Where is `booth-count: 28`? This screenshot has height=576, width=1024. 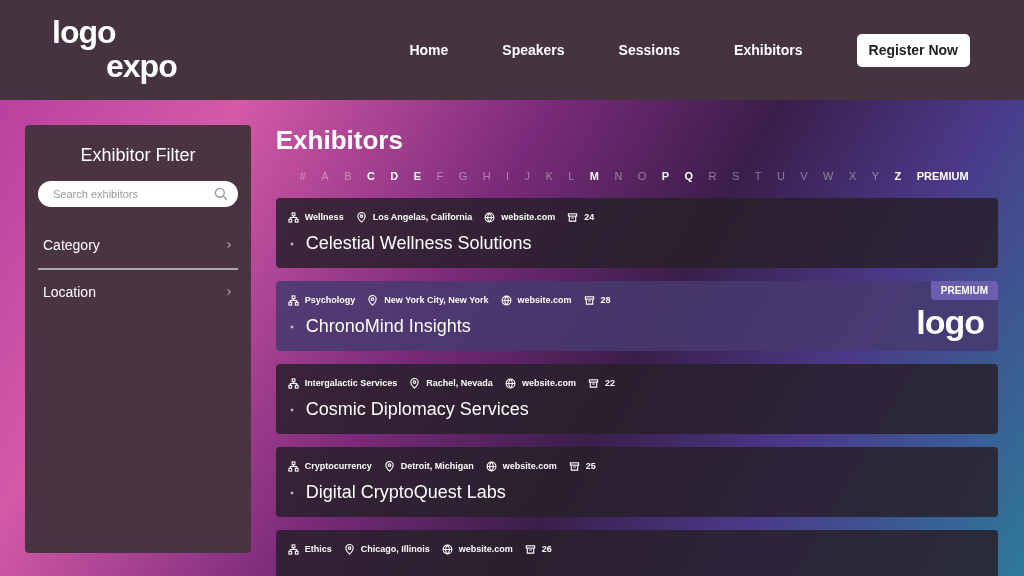
booth-count: 28 is located at coordinates (605, 300).